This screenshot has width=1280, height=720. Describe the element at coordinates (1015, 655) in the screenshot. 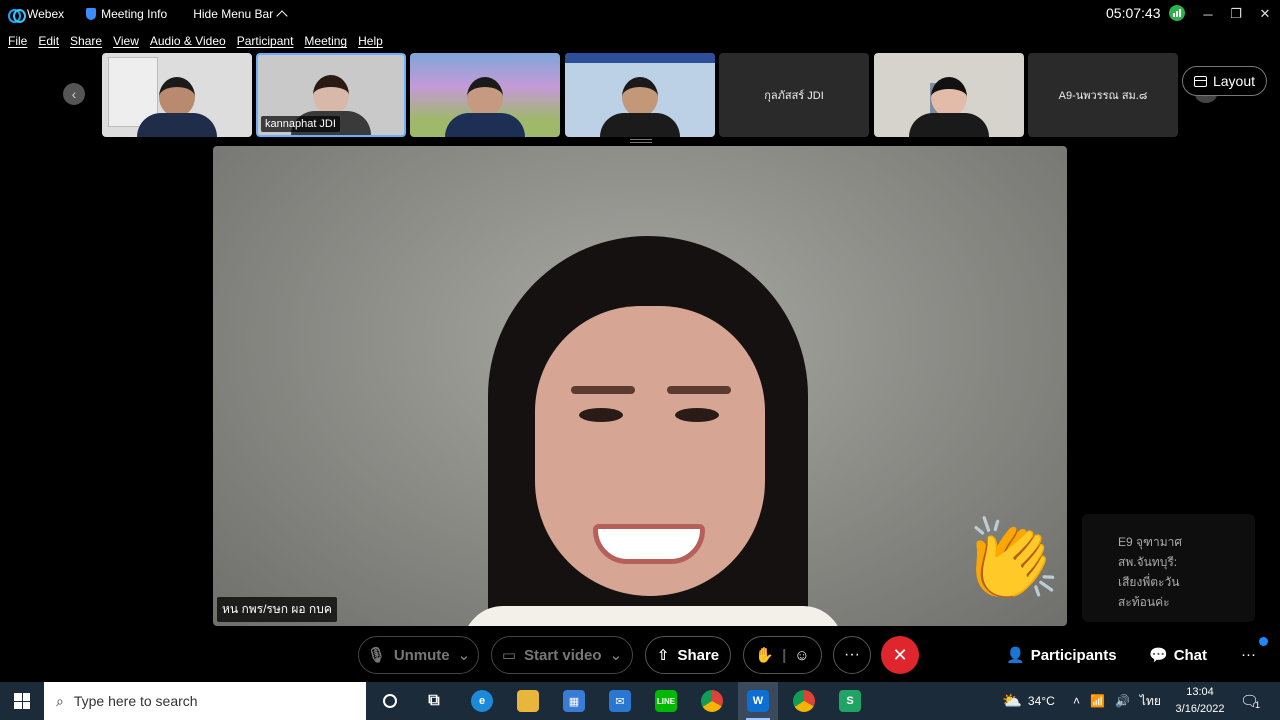

I see `person-icon: 👤` at that location.